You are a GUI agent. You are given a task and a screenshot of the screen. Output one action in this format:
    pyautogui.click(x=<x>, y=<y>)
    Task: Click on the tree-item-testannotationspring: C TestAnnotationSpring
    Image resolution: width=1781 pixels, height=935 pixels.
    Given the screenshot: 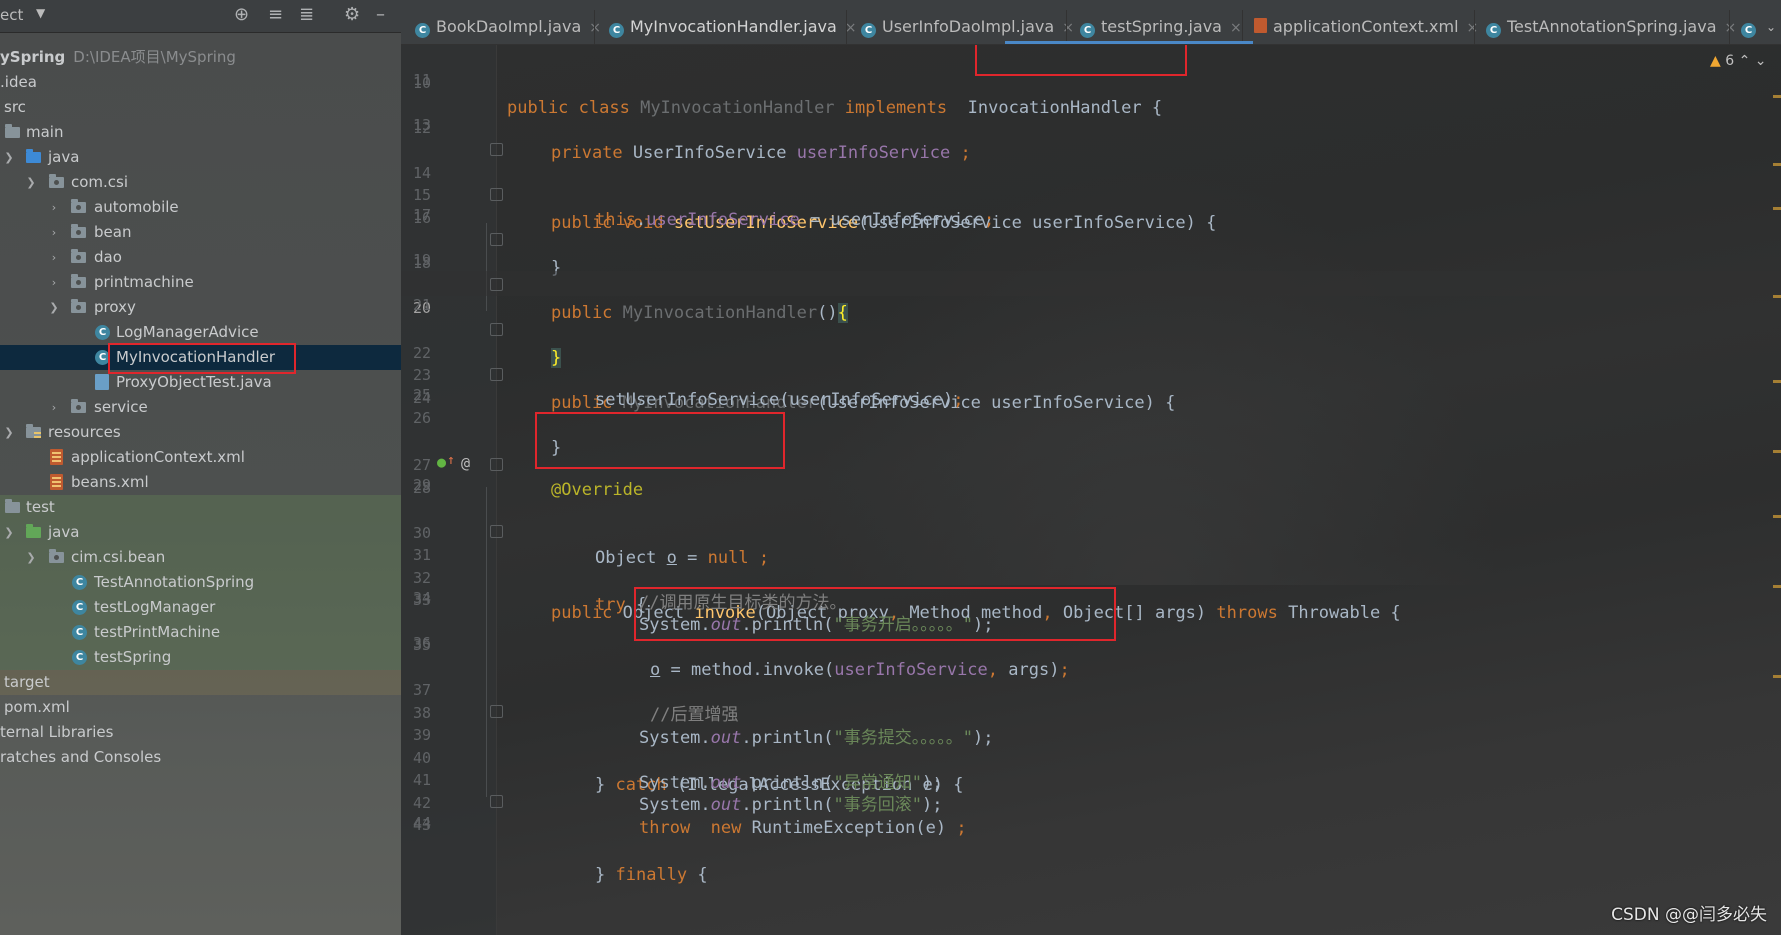 What is the action you would take?
    pyautogui.click(x=200, y=582)
    